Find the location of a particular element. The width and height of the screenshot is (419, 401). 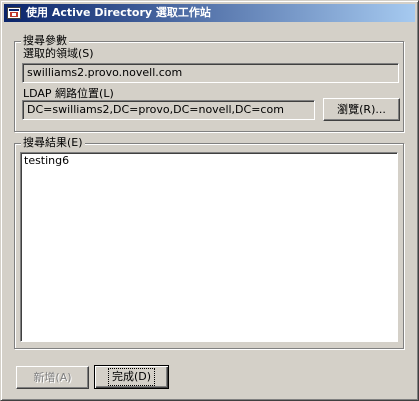

app-icon is located at coordinates (14, 13).